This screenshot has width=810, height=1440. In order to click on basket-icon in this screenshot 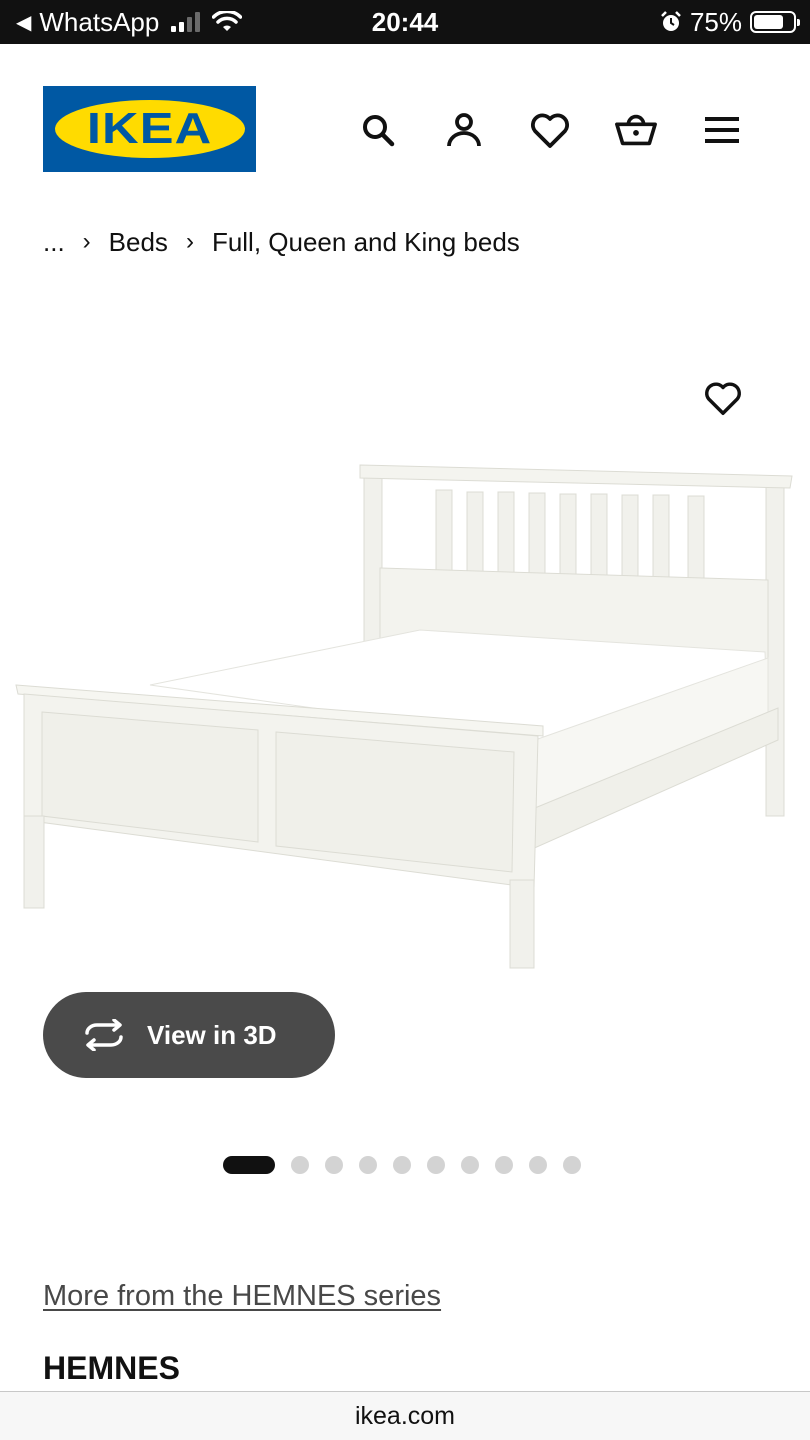, I will do `click(636, 130)`.